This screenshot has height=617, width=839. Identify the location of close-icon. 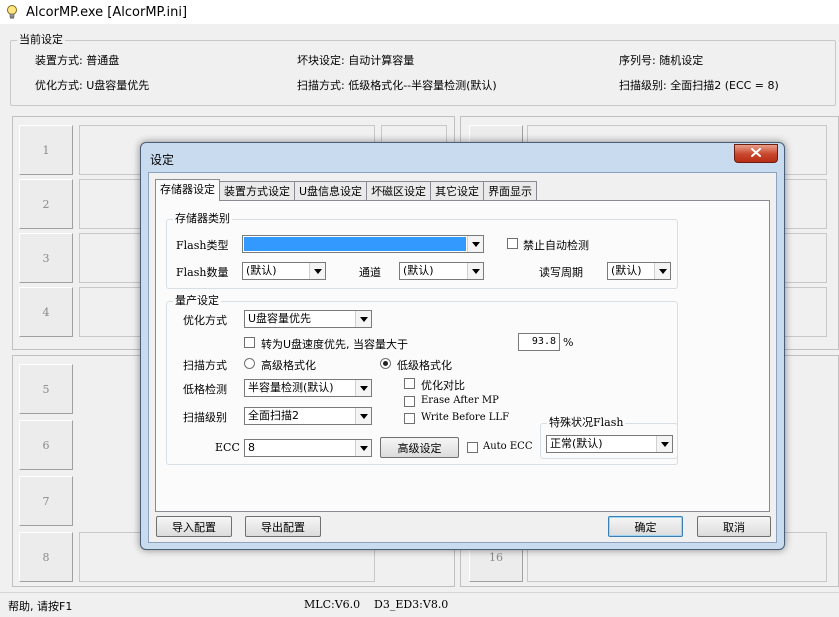
(756, 153).